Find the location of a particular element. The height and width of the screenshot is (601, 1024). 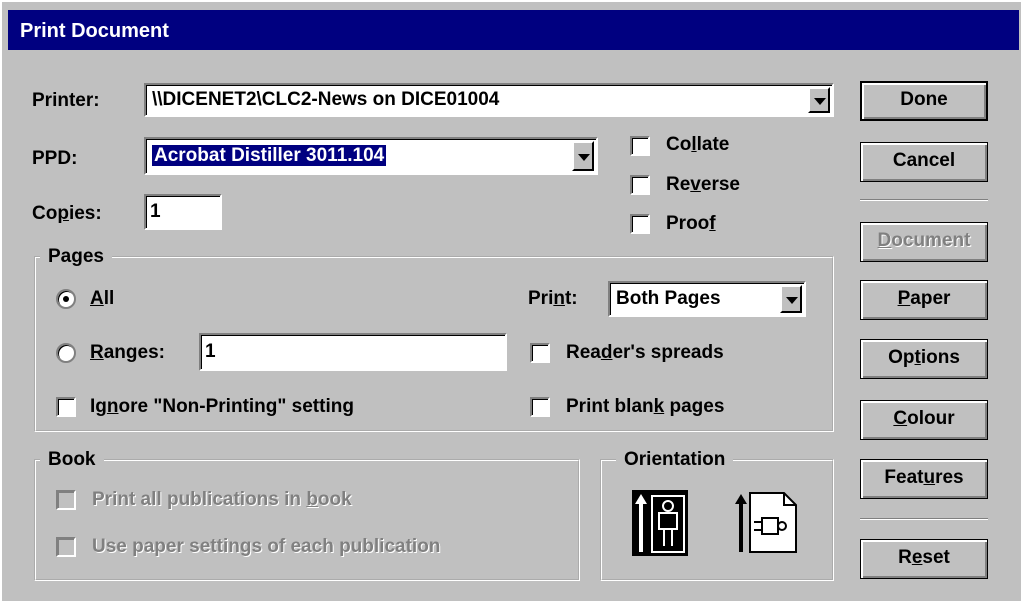

ranges-label: Ranges: is located at coordinates (127, 353).